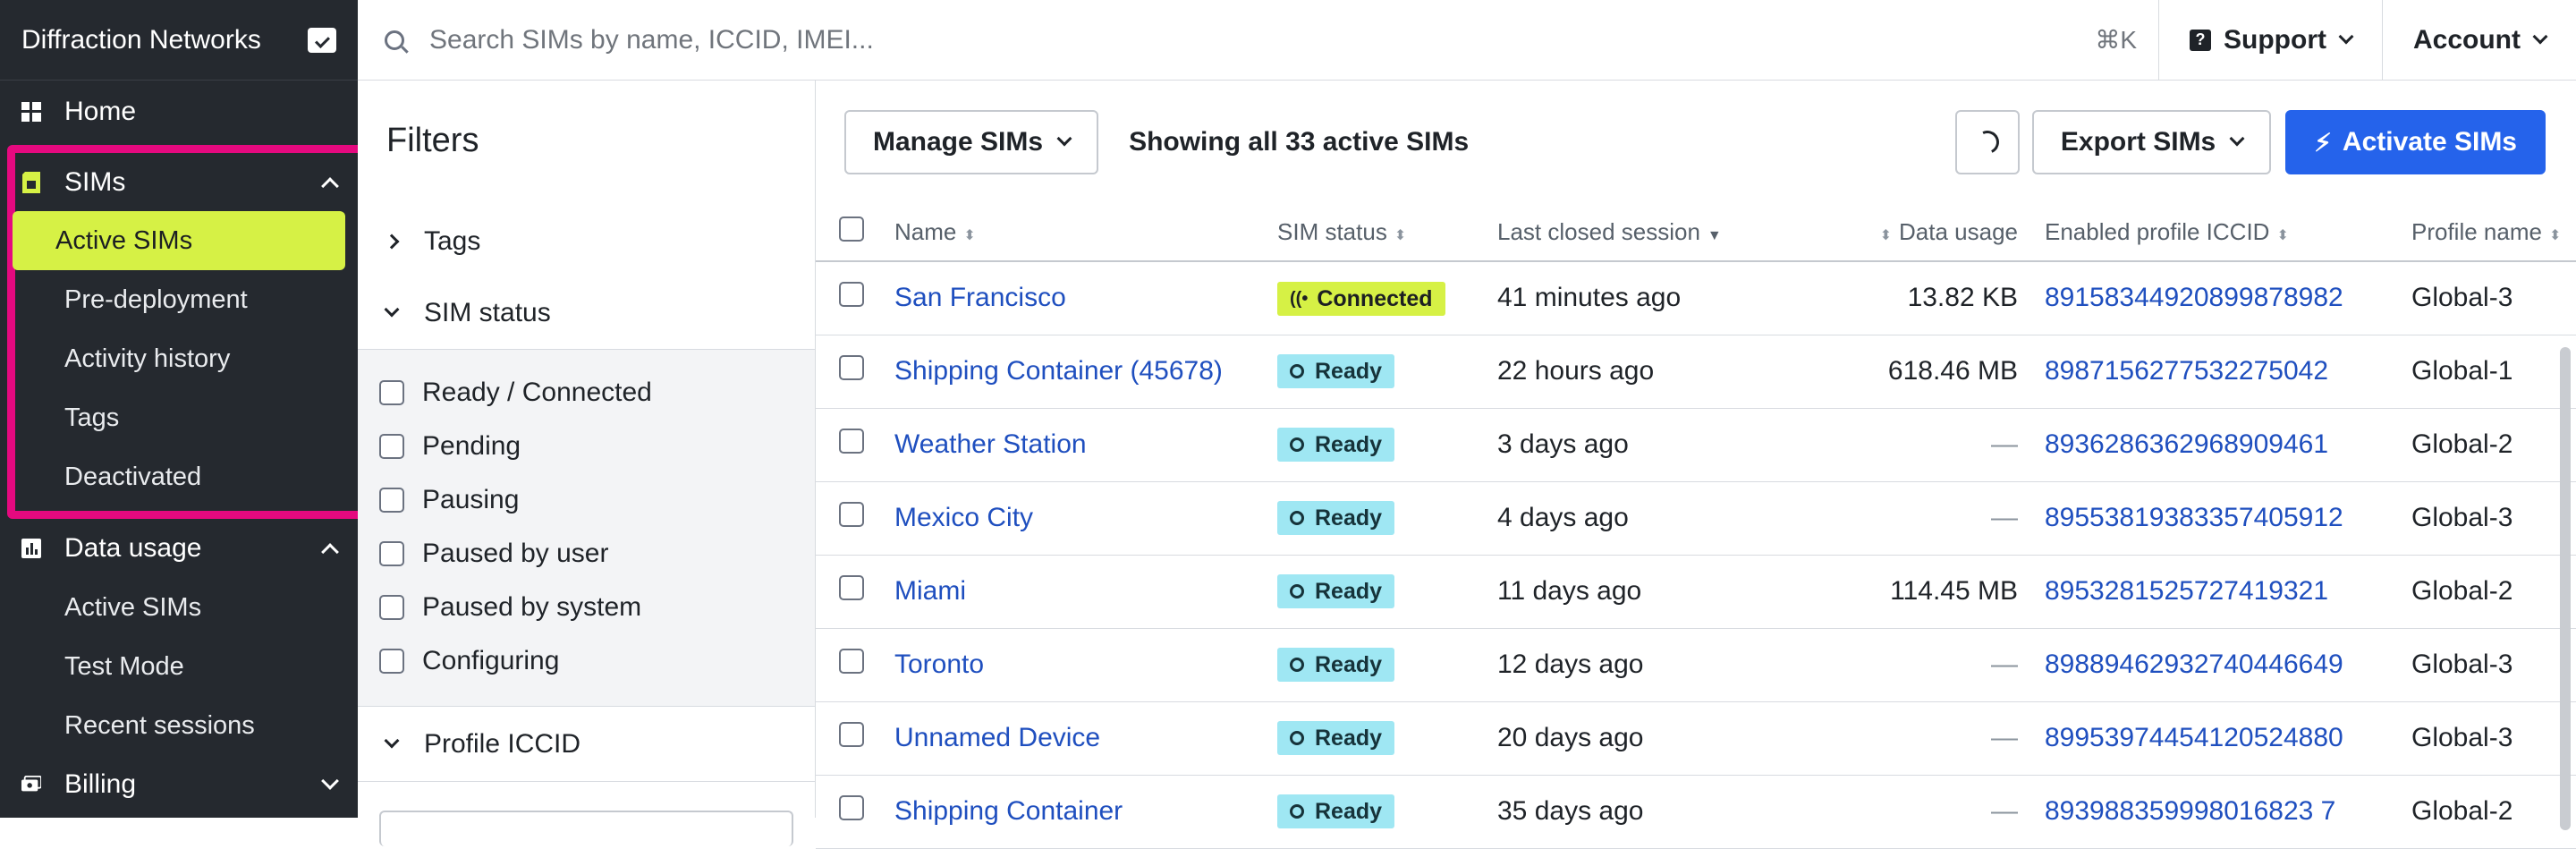  Describe the element at coordinates (2194, 664) in the screenshot. I see `iccid-link: 89889462932740446649` at that location.